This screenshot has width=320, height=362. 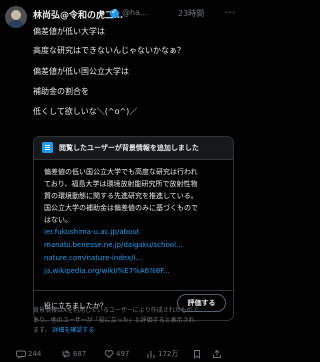 I want to click on community-note-header: 閲覧したユーザーが背景情報を追加しました, so click(x=133, y=148).